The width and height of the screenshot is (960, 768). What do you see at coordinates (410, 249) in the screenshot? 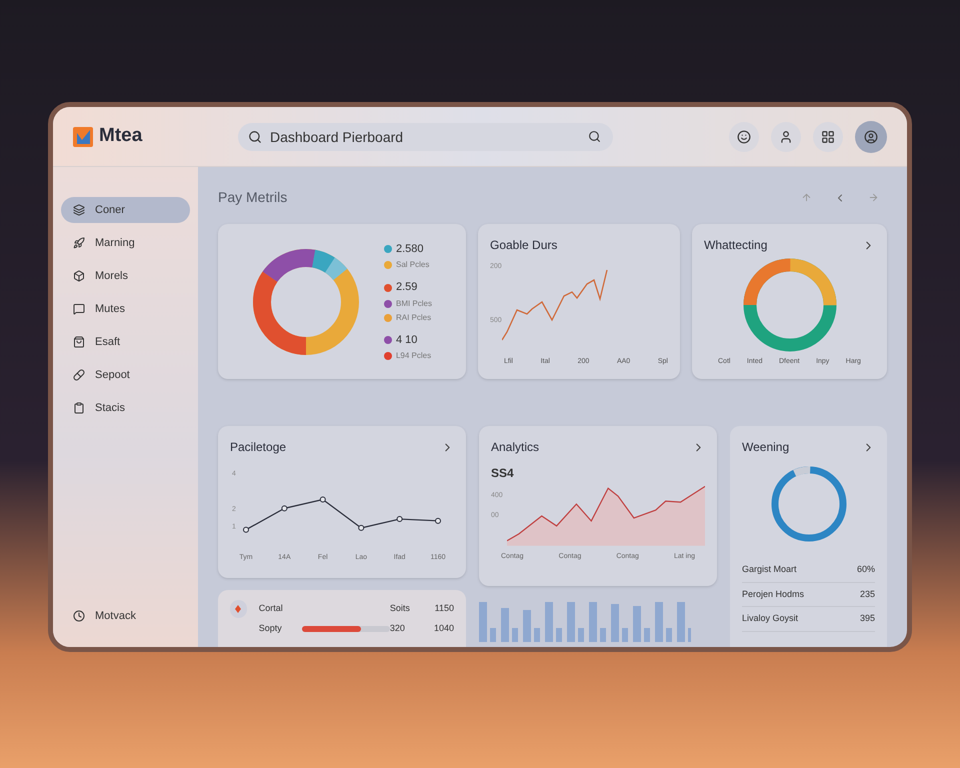
I see `legend-text: 2.580` at bounding box center [410, 249].